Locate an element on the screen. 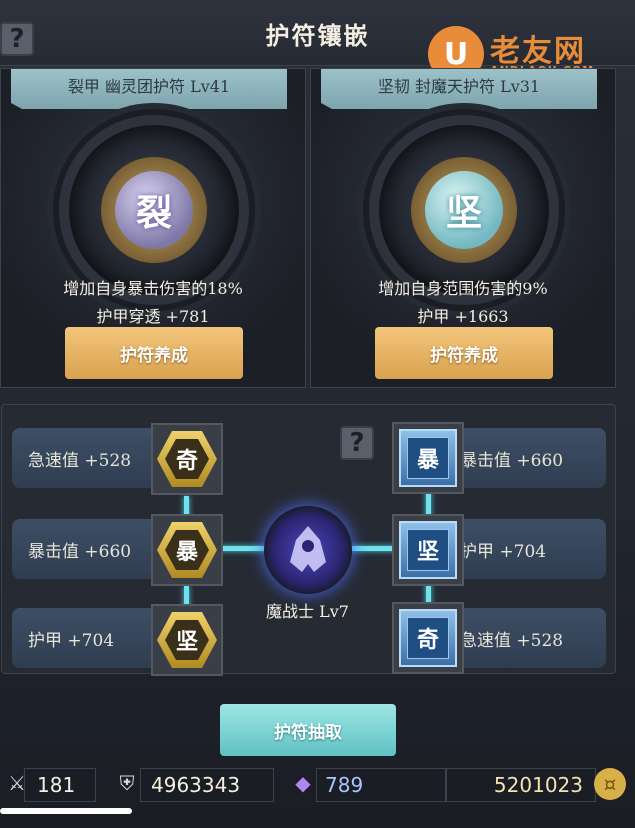 This screenshot has width=635, height=828. warrior-icon is located at coordinates (308, 549).